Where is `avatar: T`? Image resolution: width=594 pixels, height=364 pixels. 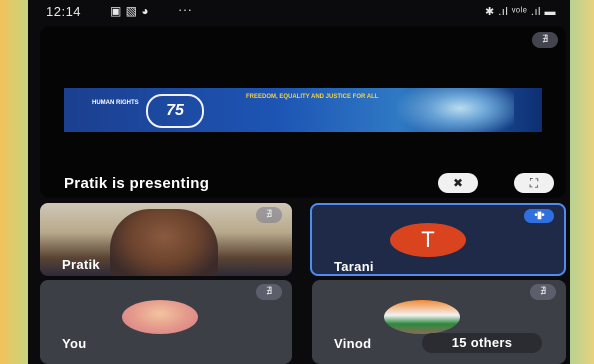 avatar: T is located at coordinates (428, 240).